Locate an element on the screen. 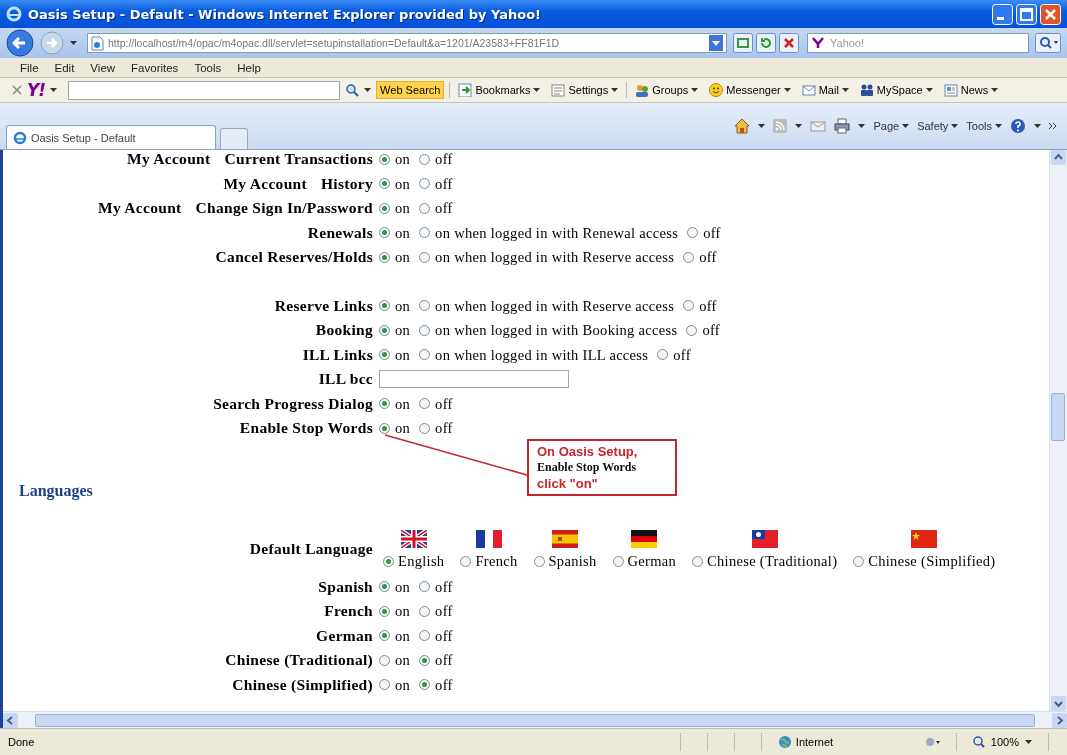  menu-item: Edit is located at coordinates (64, 67).